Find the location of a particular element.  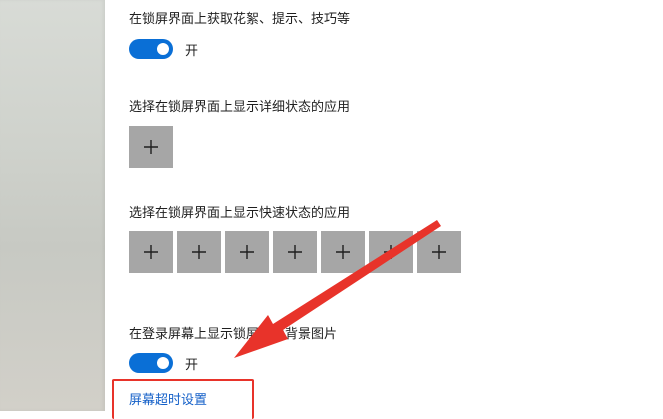

fun-facts-toggle is located at coordinates (151, 49).